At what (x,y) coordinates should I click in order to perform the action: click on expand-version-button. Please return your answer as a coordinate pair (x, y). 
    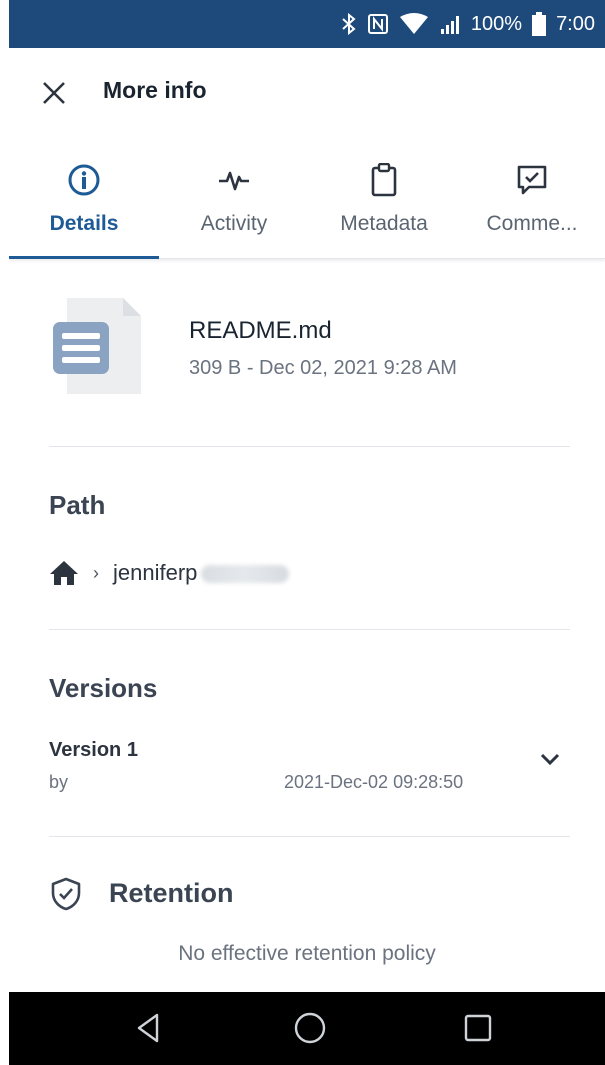
    Looking at the image, I should click on (550, 759).